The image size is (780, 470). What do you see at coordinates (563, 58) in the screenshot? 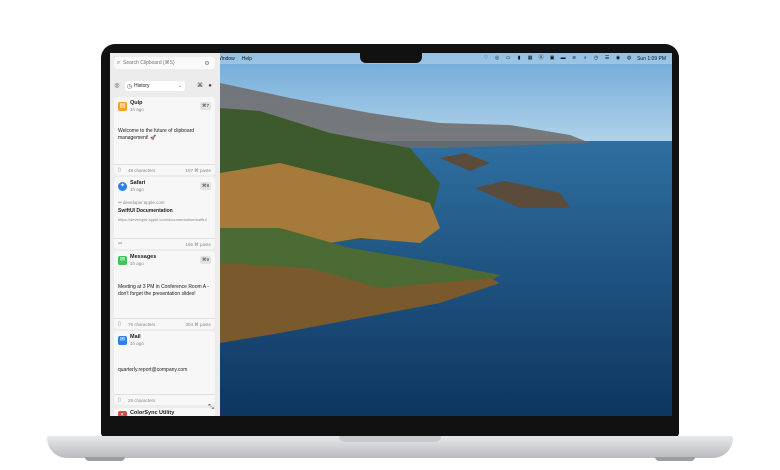
I see `battery-icon: ▬` at bounding box center [563, 58].